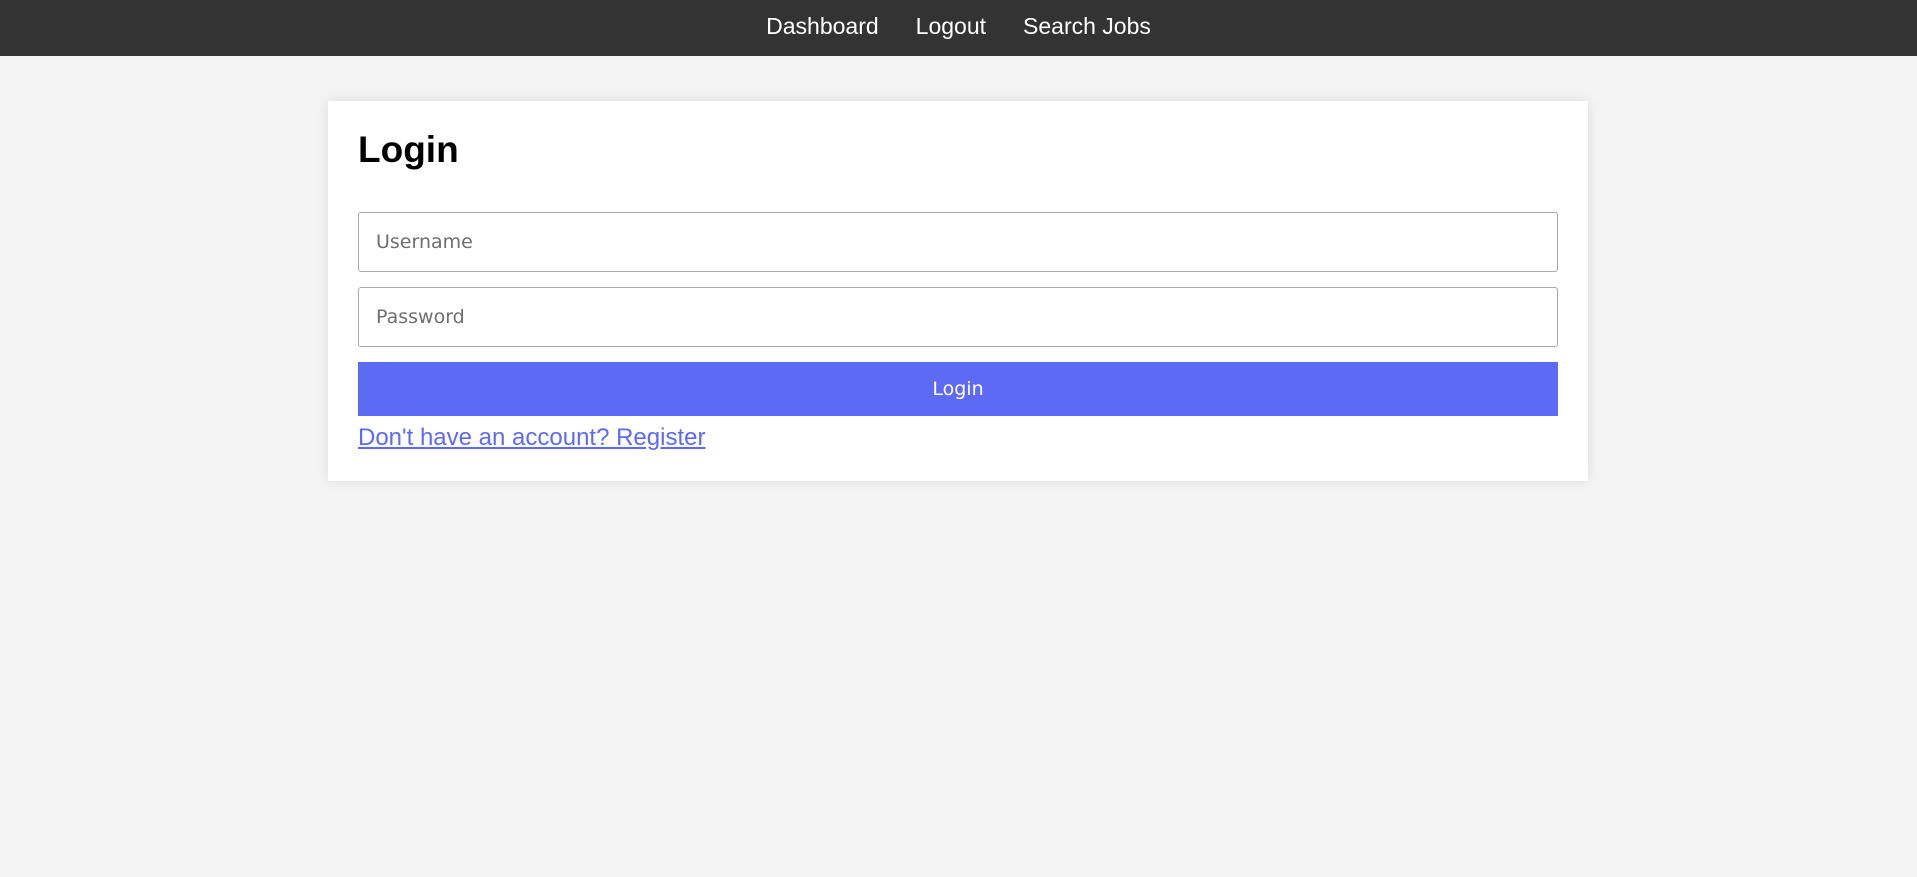  I want to click on register-link: Don't have an account? Register, so click(531, 438).